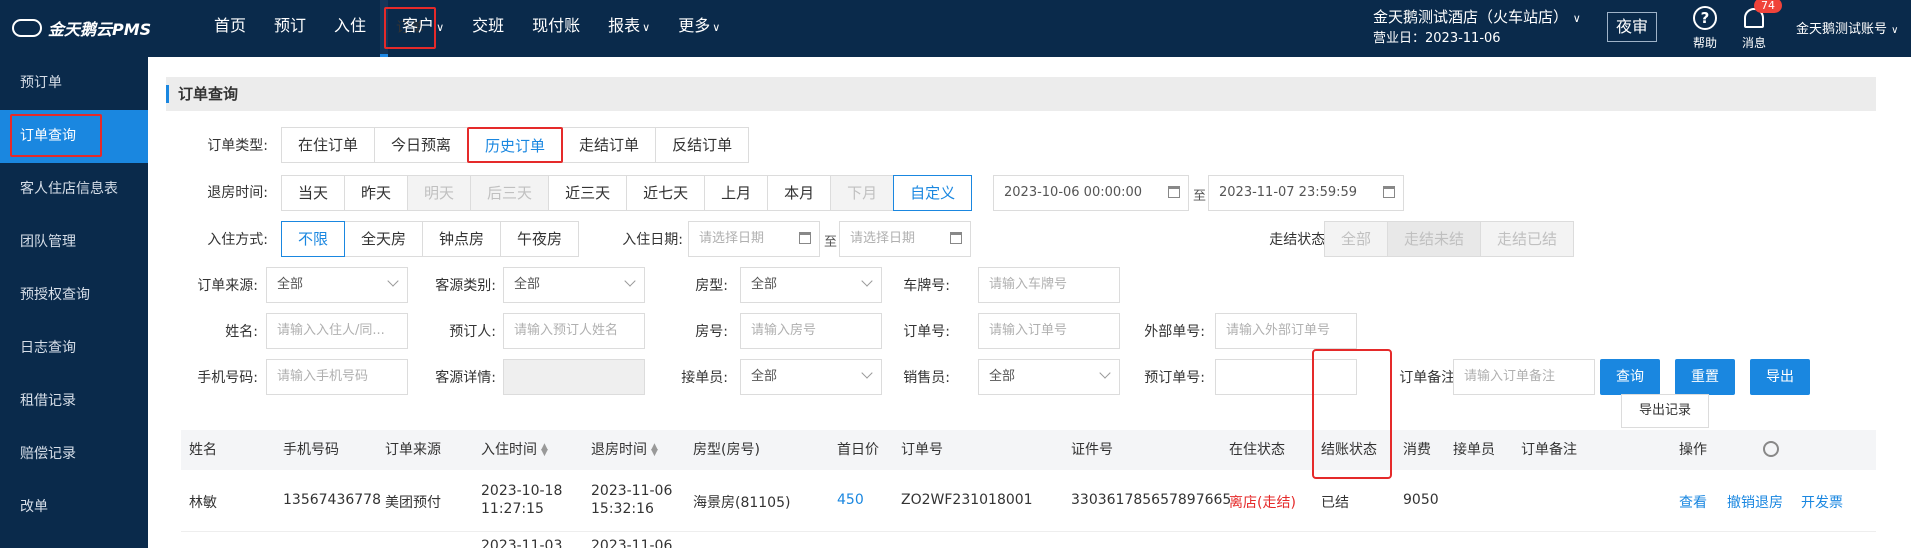 This screenshot has height=548, width=1911. Describe the element at coordinates (1049, 377) in the screenshot. I see `sales-select: 全部` at that location.